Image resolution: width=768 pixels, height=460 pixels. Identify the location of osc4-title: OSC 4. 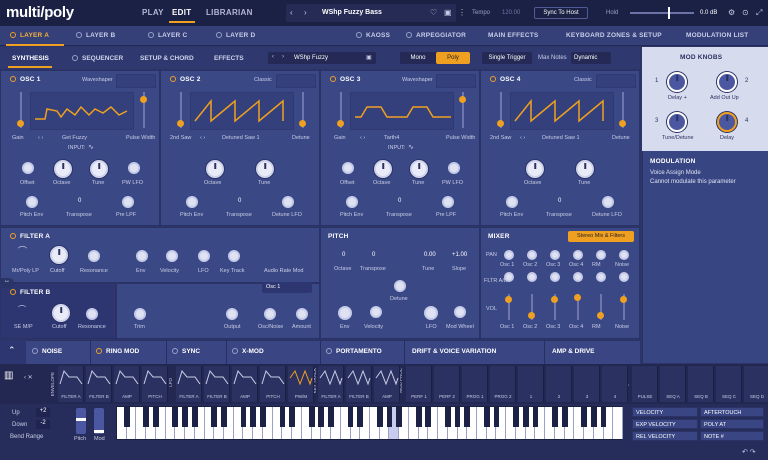
(505, 79).